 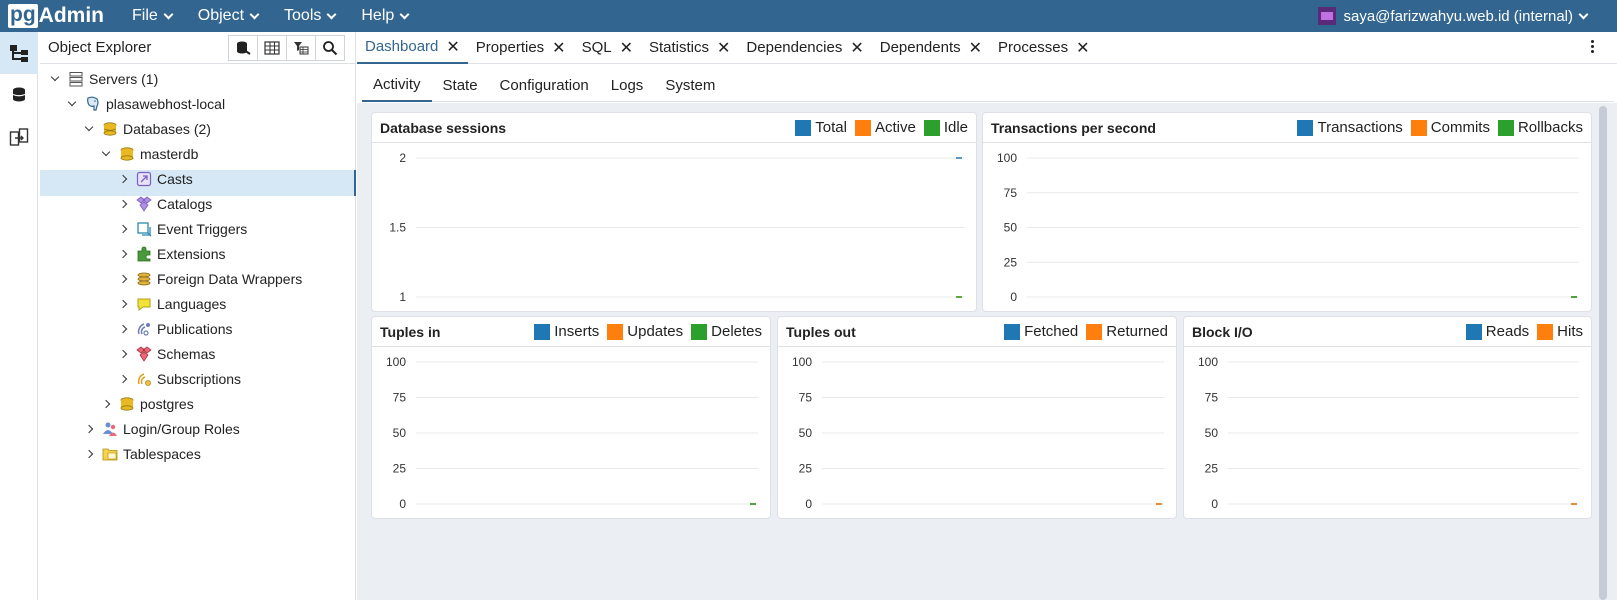 I want to click on tree-node-tablespaces: Tablespaces, so click(x=141, y=453).